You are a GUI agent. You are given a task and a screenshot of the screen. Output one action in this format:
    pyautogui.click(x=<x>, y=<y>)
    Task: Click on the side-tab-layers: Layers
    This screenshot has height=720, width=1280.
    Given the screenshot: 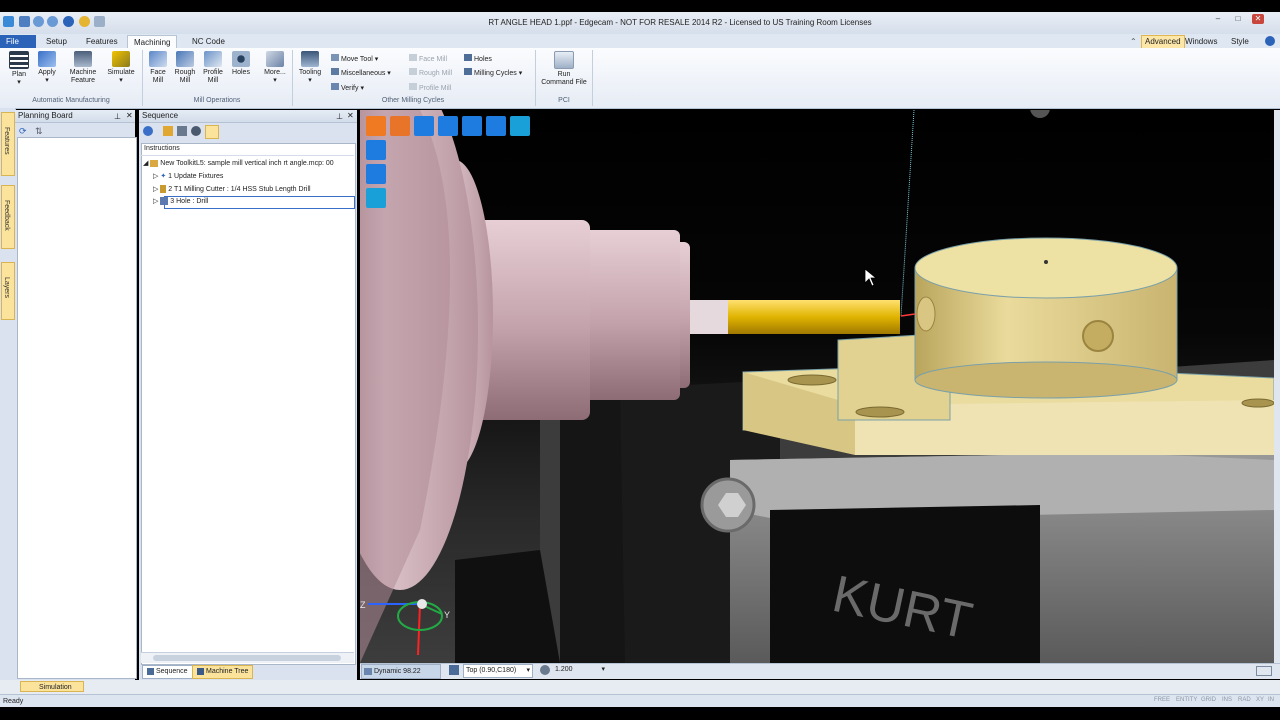 What is the action you would take?
    pyautogui.click(x=8, y=291)
    